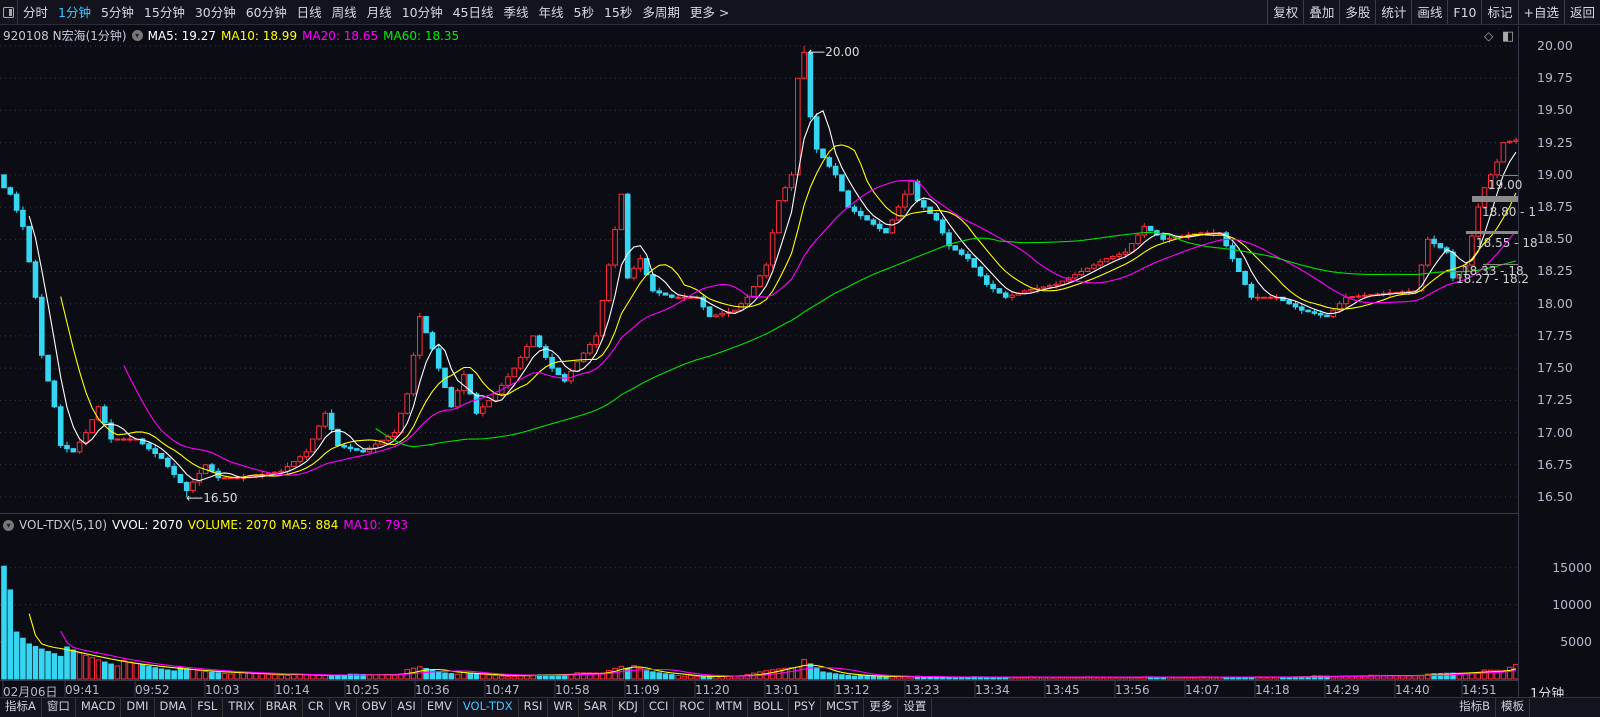 Image resolution: width=1600 pixels, height=717 pixels. I want to click on indicator-tab: PSY, so click(805, 707).